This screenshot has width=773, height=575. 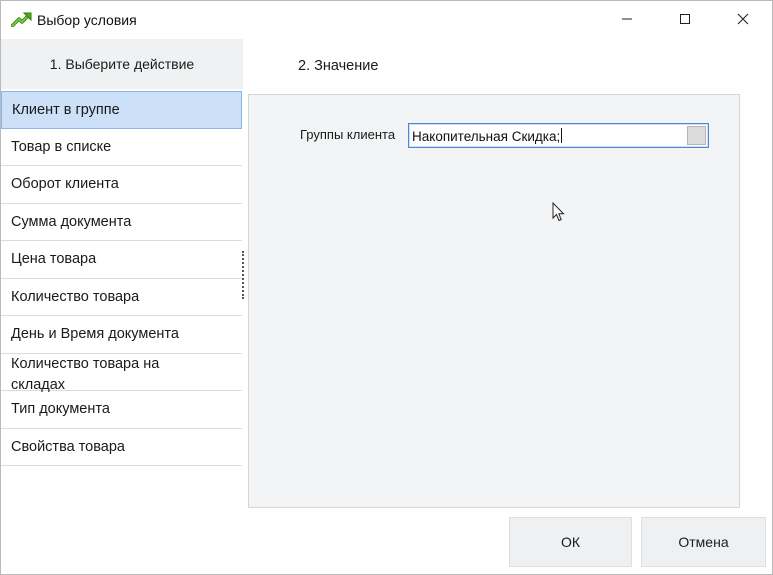 I want to click on action-item-label: Клиент в группе, so click(x=66, y=109).